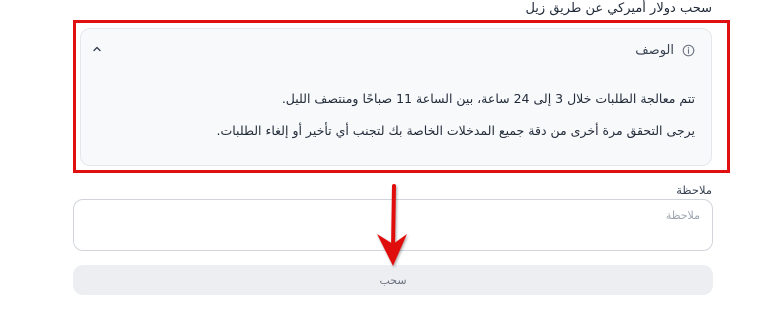  I want to click on chevron-up-icon, so click(97, 49).